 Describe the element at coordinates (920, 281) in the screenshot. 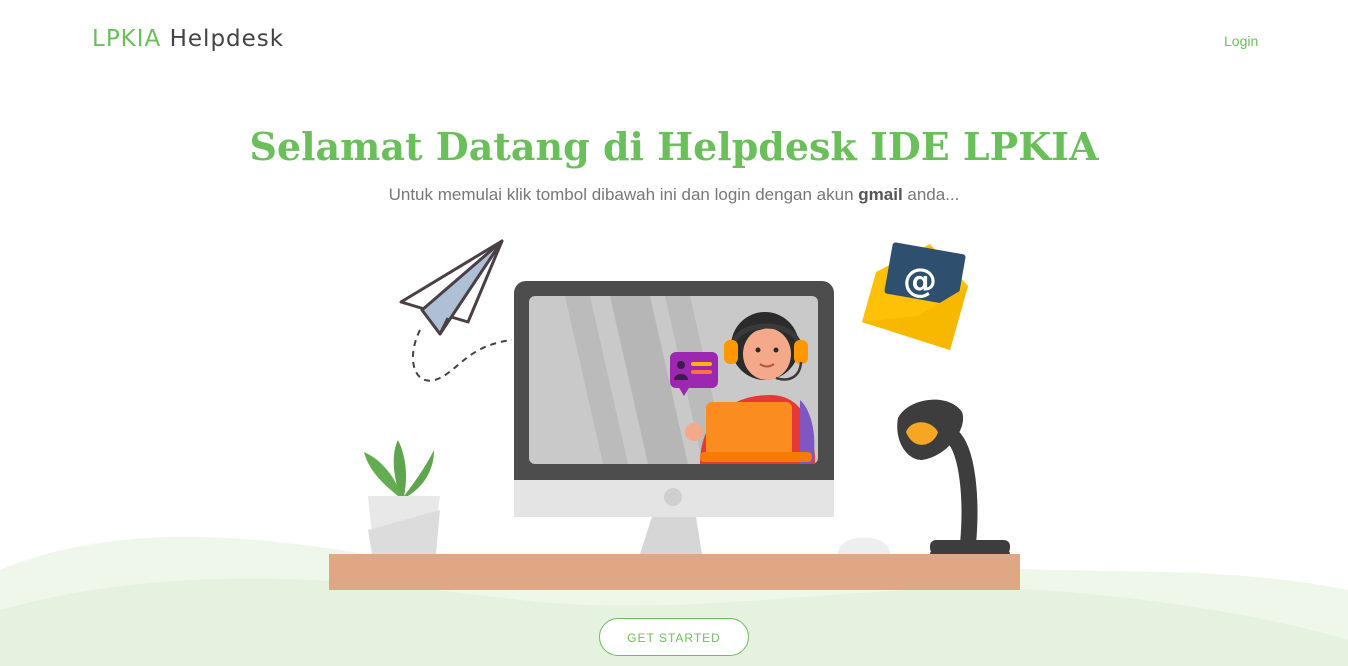

I see `email-at-symbol: @` at that location.